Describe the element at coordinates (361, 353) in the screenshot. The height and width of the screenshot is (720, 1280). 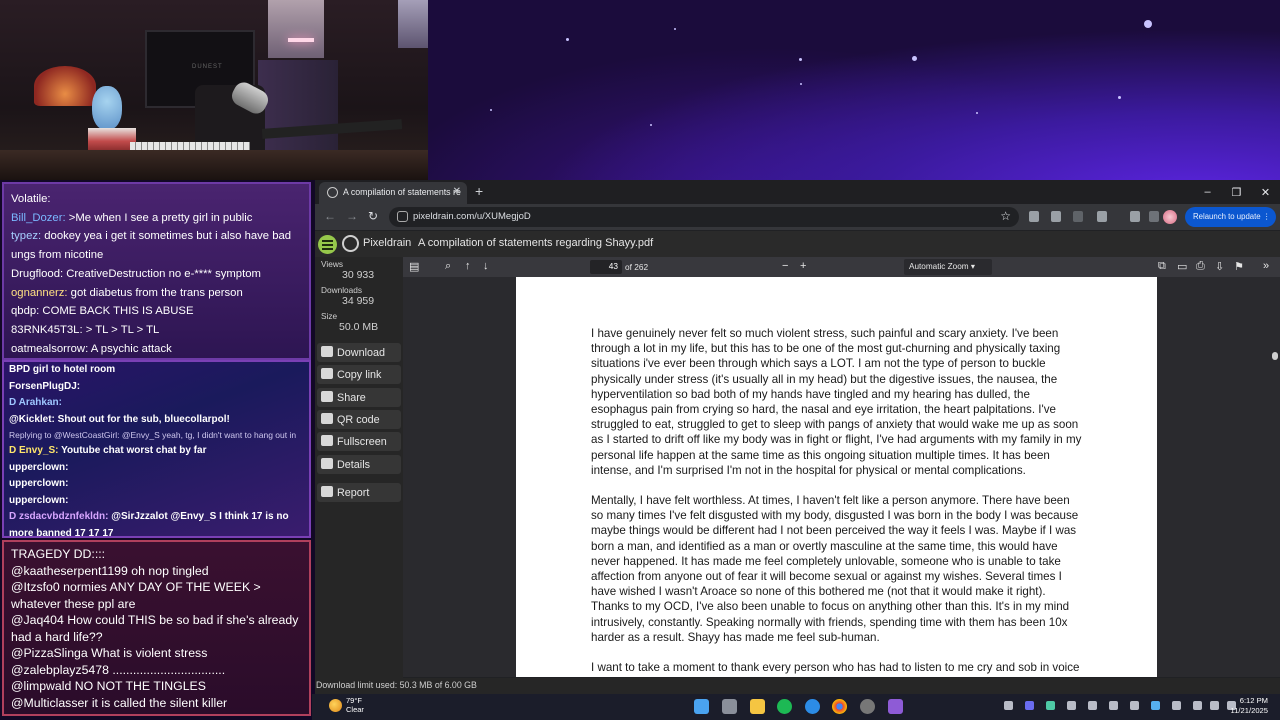
I see `download-label: Download` at that location.